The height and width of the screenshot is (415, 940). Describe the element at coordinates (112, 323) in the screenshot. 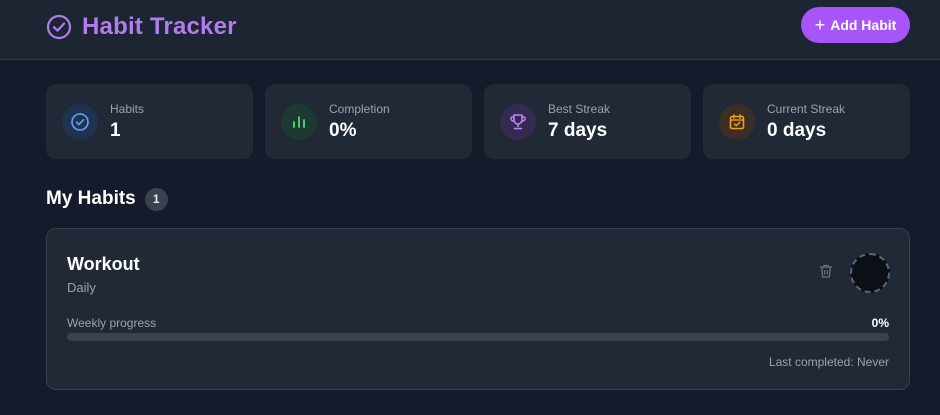

I see `progress-label: Weekly progress` at that location.